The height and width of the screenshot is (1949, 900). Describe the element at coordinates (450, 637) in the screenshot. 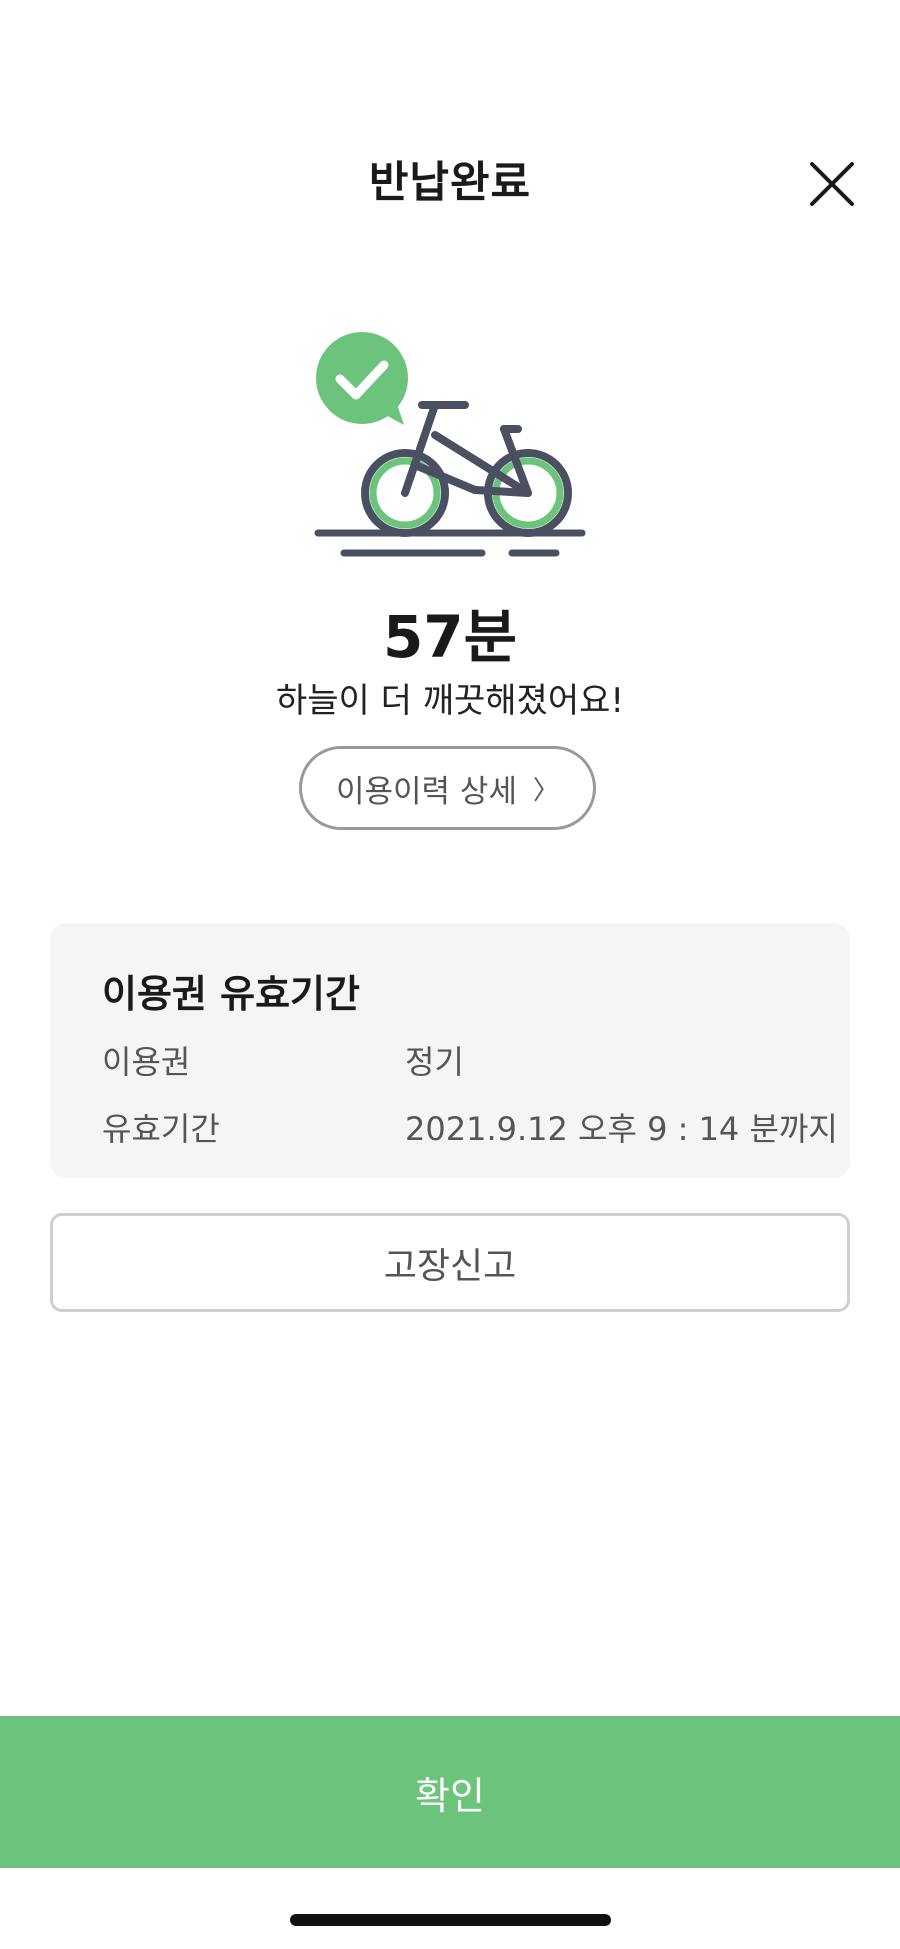

I see `usage-duration: 57분` at that location.